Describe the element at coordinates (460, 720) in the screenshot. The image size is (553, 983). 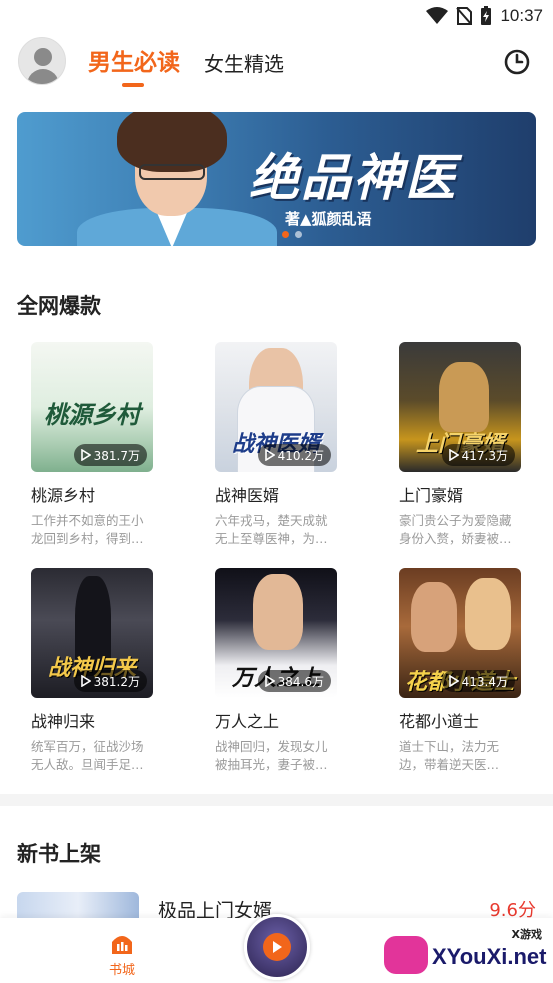
I see `book-title: 花都小道士` at that location.